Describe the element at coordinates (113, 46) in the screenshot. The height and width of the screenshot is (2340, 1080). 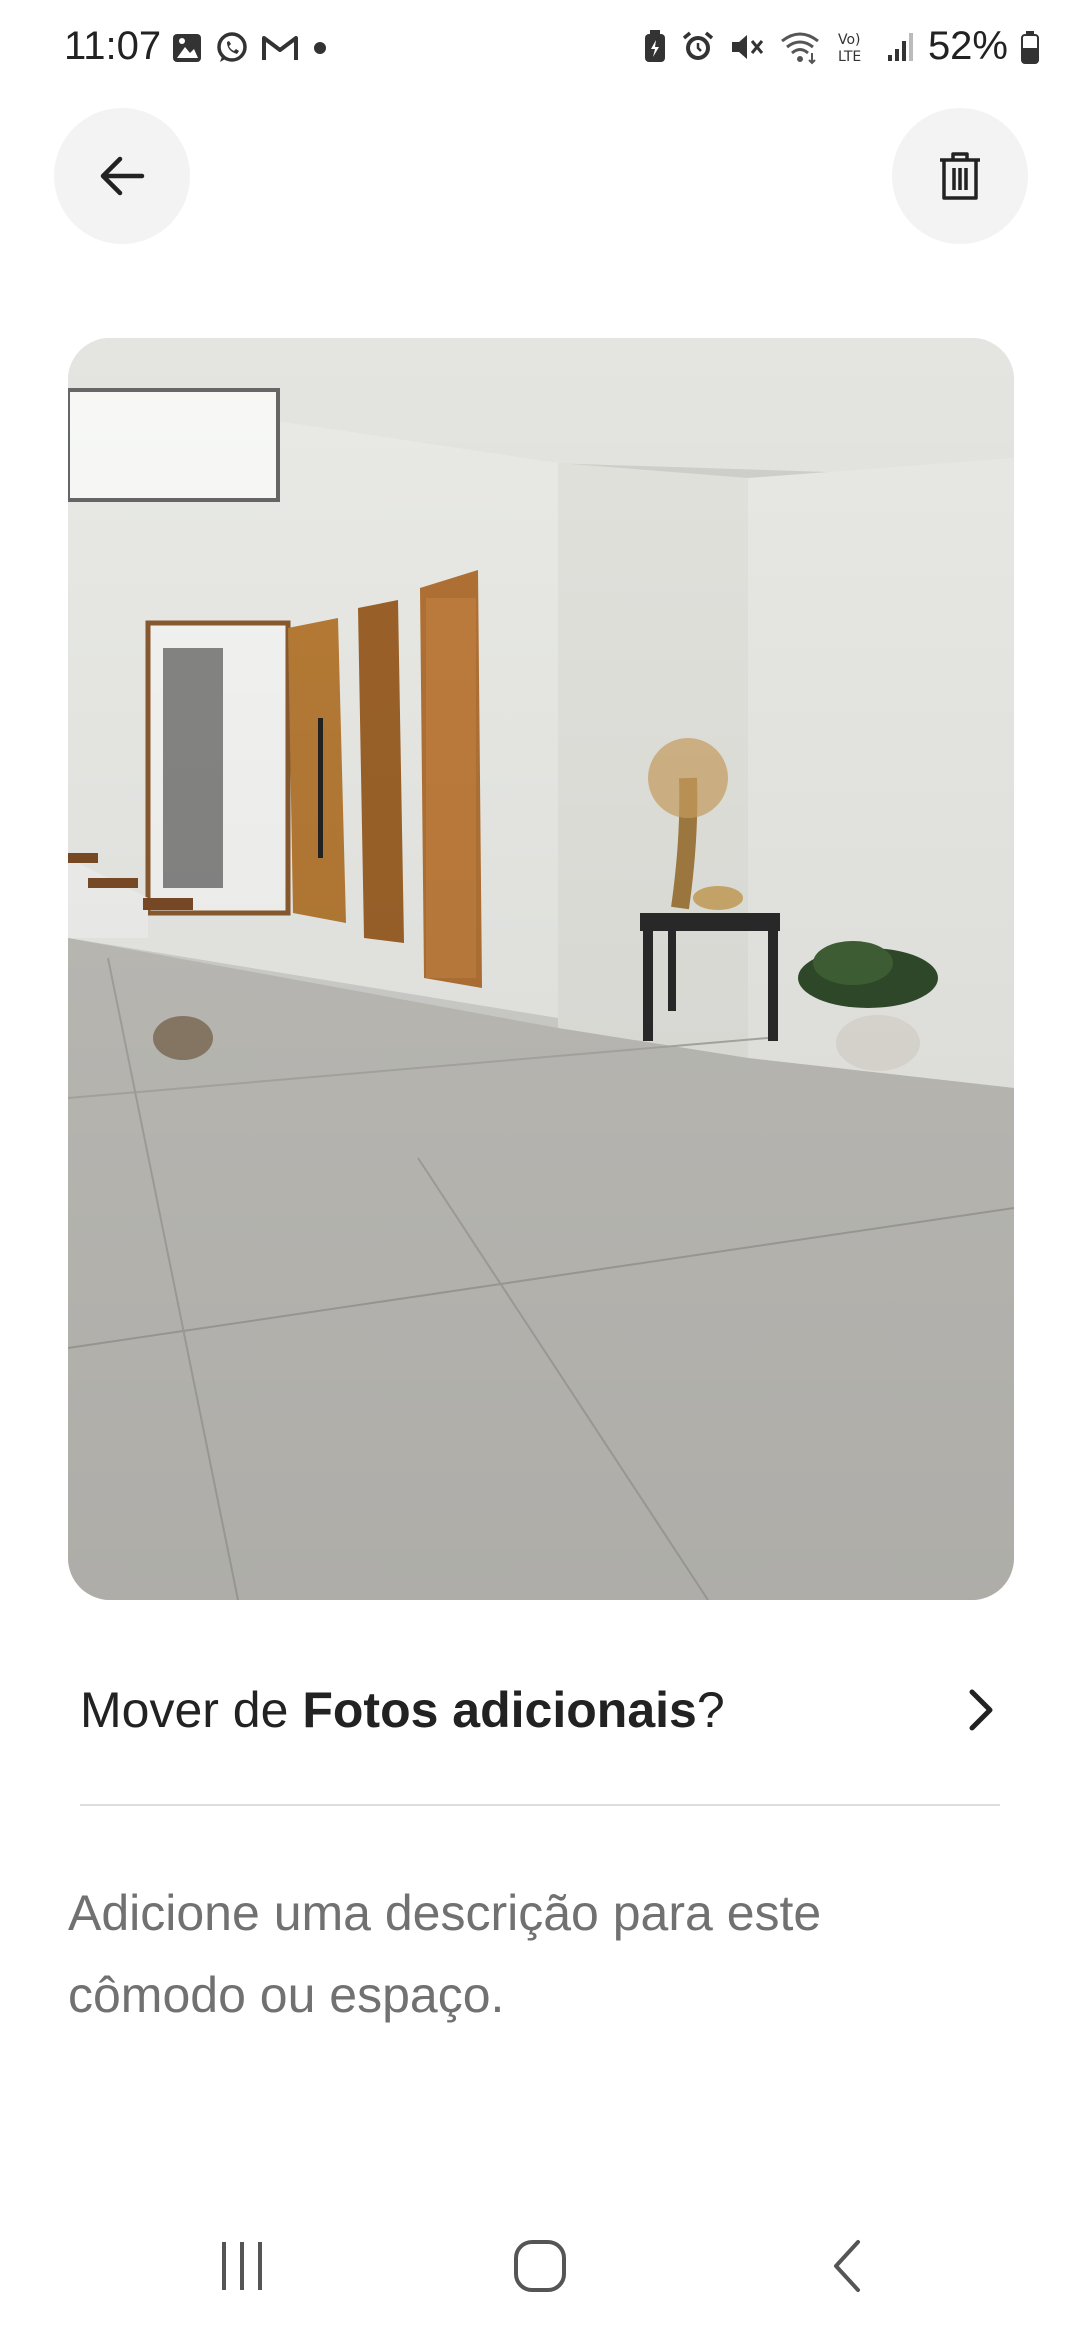
I see `status-time: 11:07` at that location.